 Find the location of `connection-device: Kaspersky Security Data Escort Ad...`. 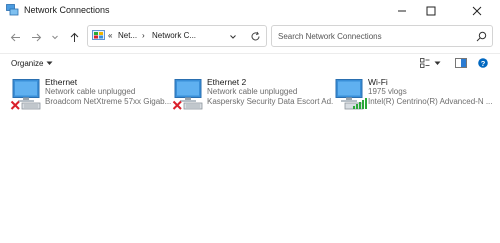

connection-device: Kaspersky Security Data Escort Ad... is located at coordinates (270, 101).